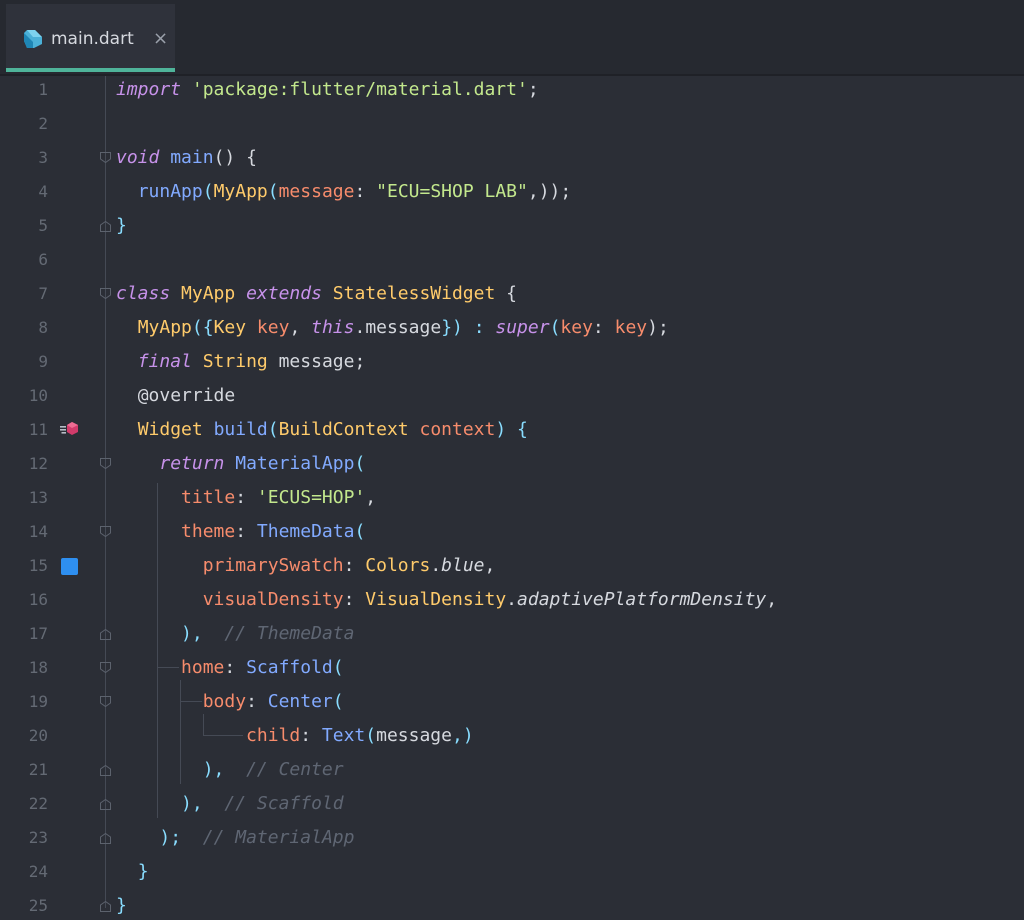 This screenshot has width=1024, height=920. I want to click on punctuation: }) :, so click(468, 327).